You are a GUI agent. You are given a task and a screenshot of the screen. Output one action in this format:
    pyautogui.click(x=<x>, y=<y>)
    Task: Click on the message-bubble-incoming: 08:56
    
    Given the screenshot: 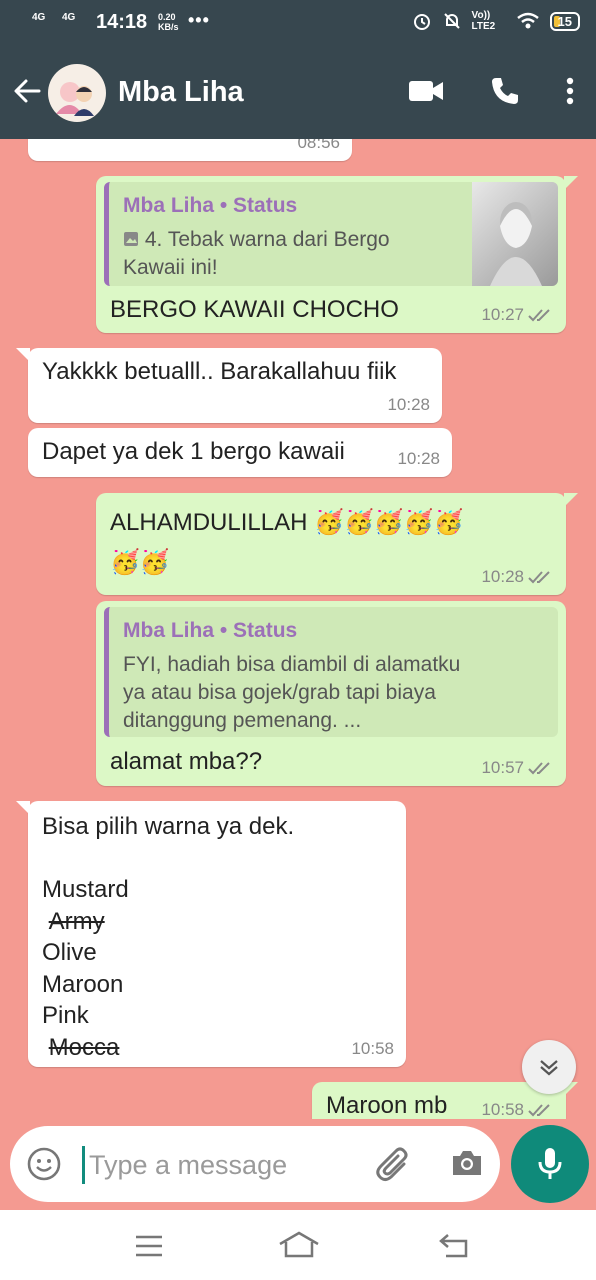 What is the action you would take?
    pyautogui.click(x=190, y=150)
    